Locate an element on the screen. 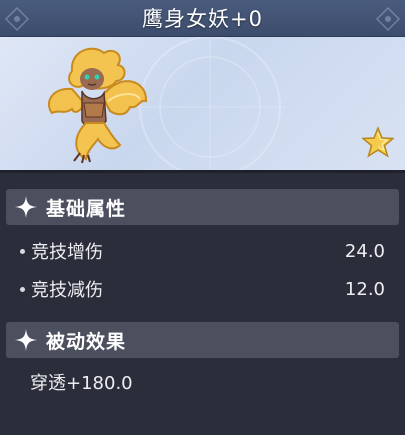 The height and width of the screenshot is (435, 405). item-title: 鹰身女妖+0 is located at coordinates (202, 19).